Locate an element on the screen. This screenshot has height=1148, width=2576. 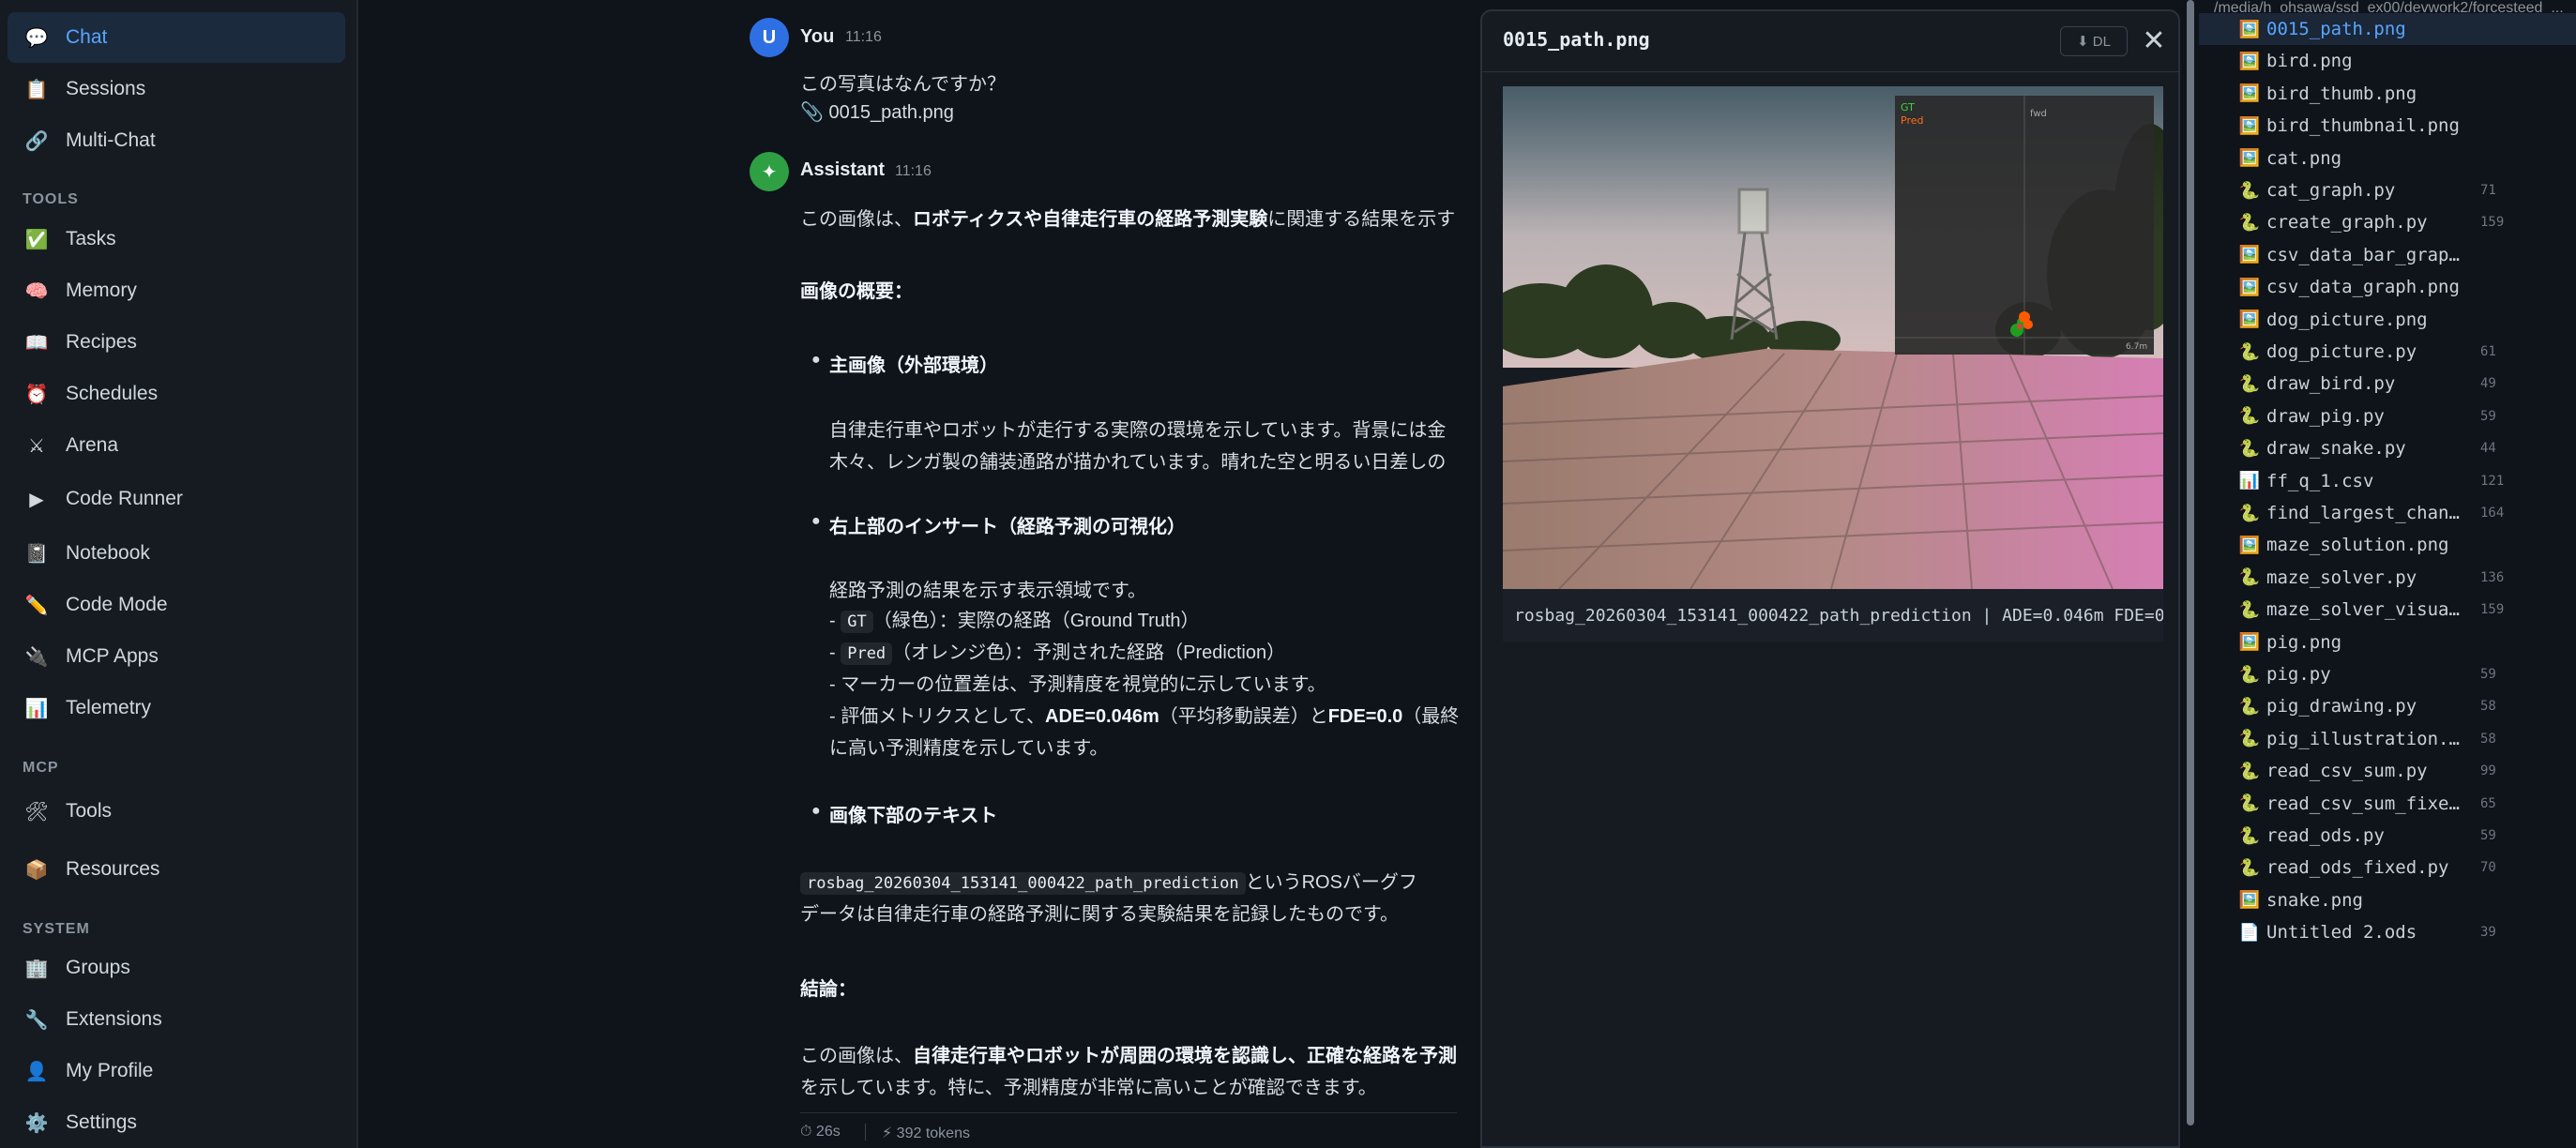
inset-scale-label: 6.7m is located at coordinates (2136, 347).